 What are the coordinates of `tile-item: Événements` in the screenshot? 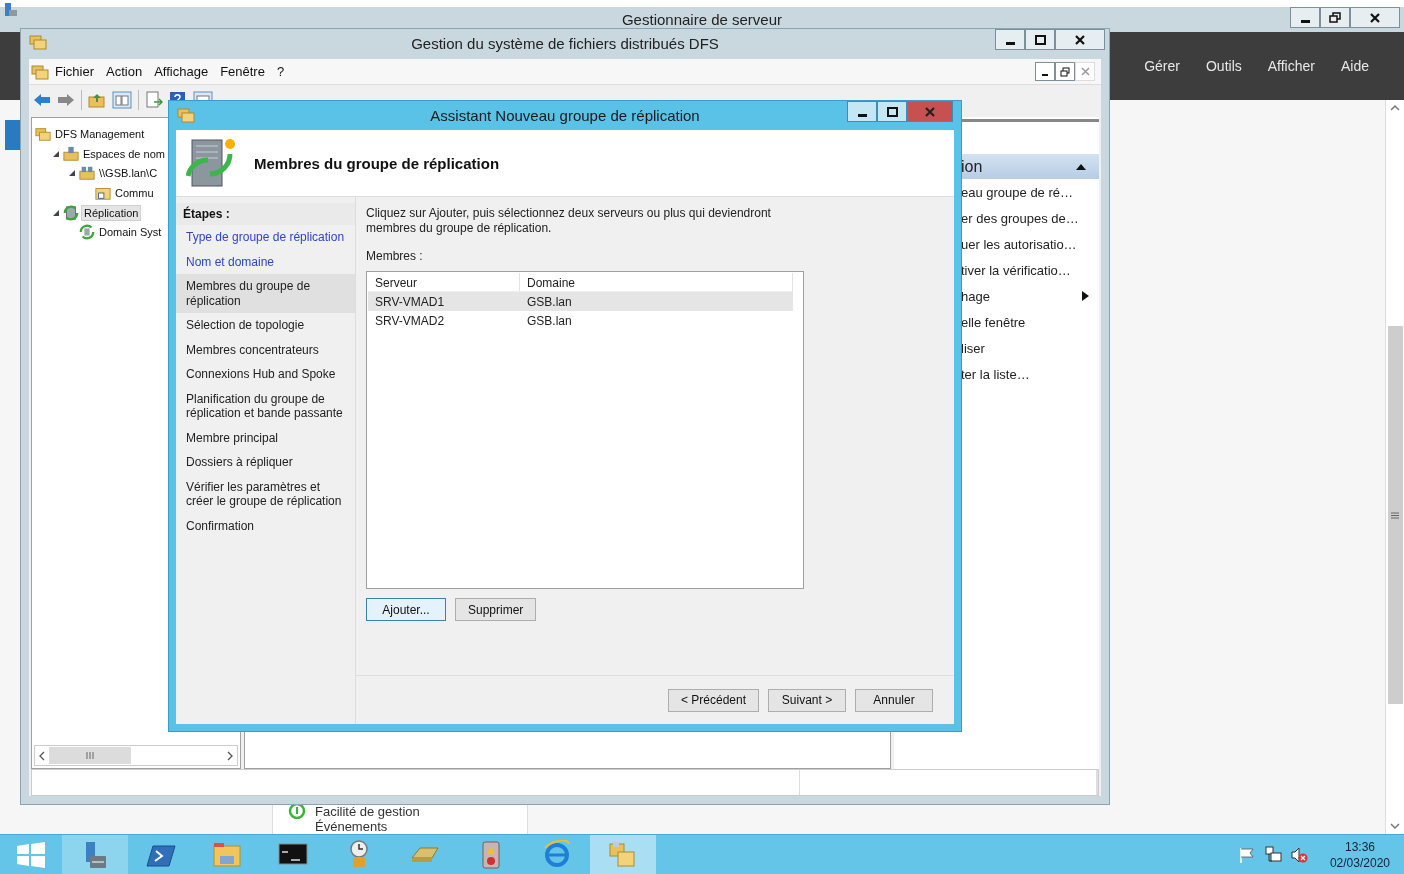 It's located at (351, 826).